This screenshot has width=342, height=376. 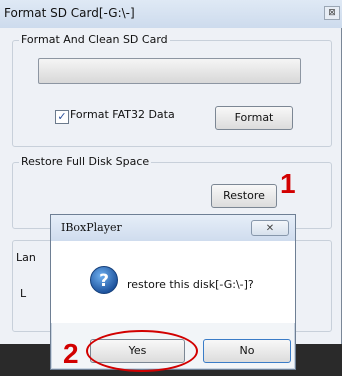 I want to click on dialog-title-bar: IBoxPlayer ✕, so click(x=173, y=228).